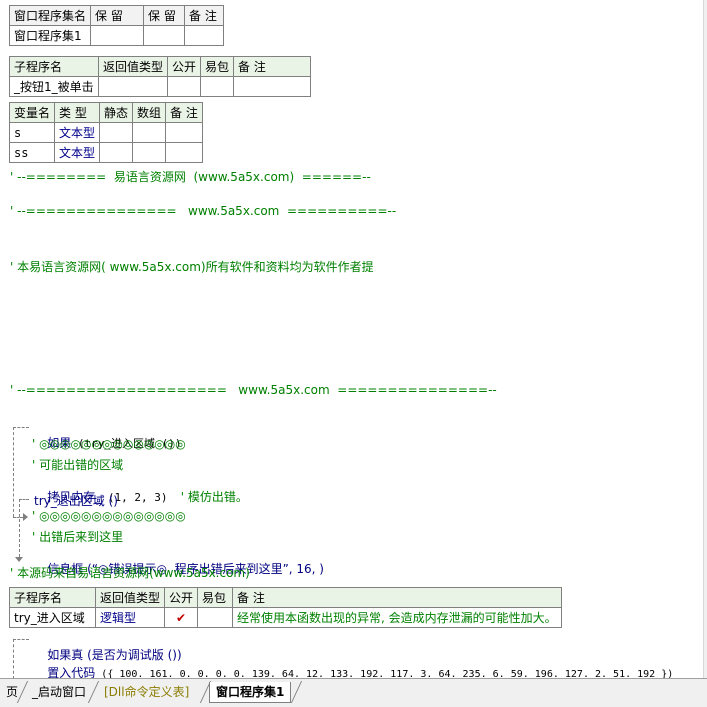  Describe the element at coordinates (54, 86) in the screenshot. I see `sub-name-cell: _按钮1_被单击` at that location.